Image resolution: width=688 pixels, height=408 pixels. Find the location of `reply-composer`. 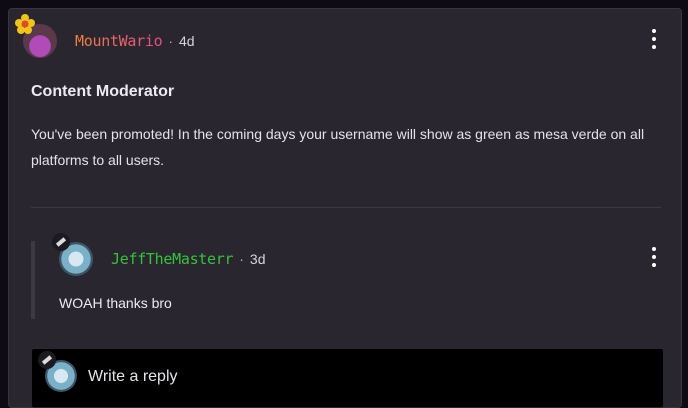

reply-composer is located at coordinates (347, 378).